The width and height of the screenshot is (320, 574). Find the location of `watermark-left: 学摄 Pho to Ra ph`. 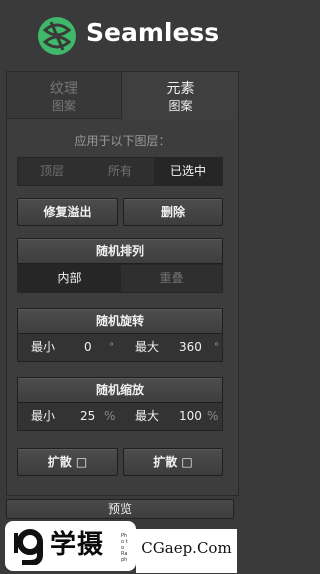

watermark-left: 学摄 Pho to Ra ph is located at coordinates (70, 546).